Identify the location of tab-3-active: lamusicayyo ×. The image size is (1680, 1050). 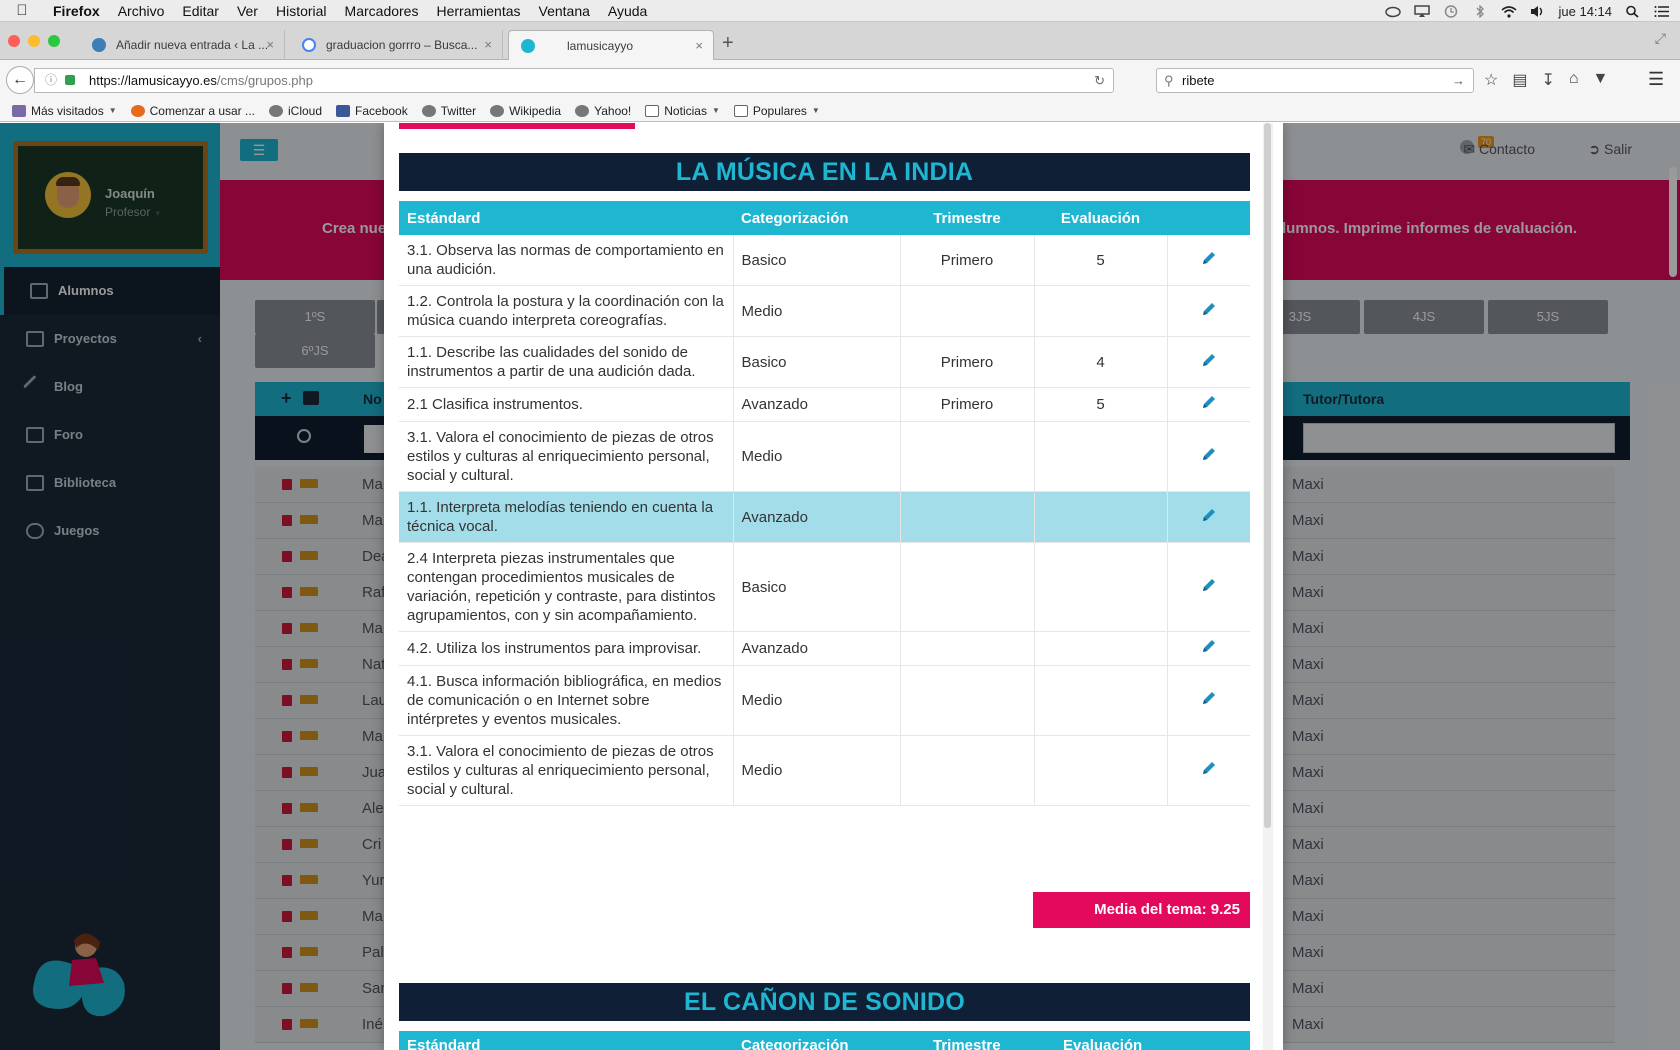
(611, 45).